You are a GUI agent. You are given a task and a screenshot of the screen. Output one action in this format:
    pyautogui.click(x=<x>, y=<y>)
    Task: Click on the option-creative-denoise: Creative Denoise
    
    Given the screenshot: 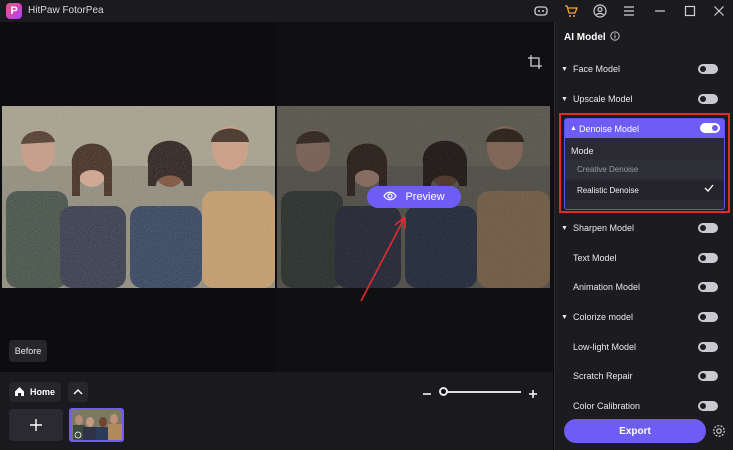 What is the action you would take?
    pyautogui.click(x=644, y=169)
    